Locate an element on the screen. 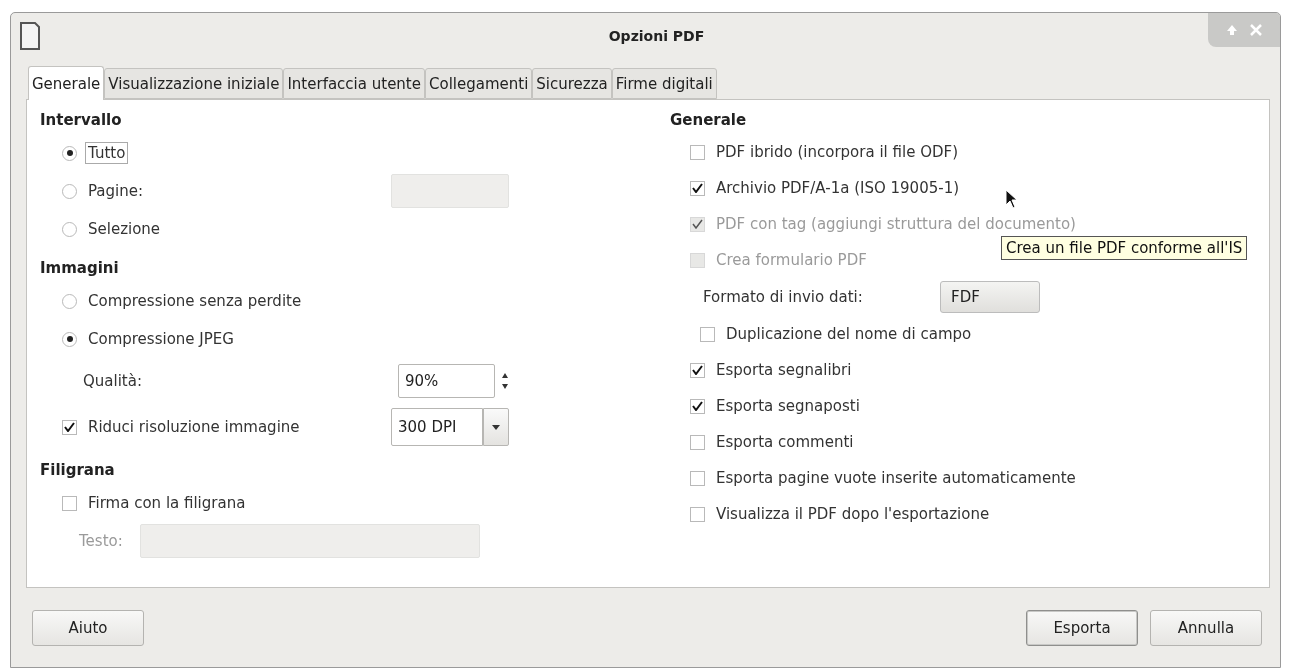 The width and height of the screenshot is (1291, 670). radio-label: Pagine: is located at coordinates (116, 191).